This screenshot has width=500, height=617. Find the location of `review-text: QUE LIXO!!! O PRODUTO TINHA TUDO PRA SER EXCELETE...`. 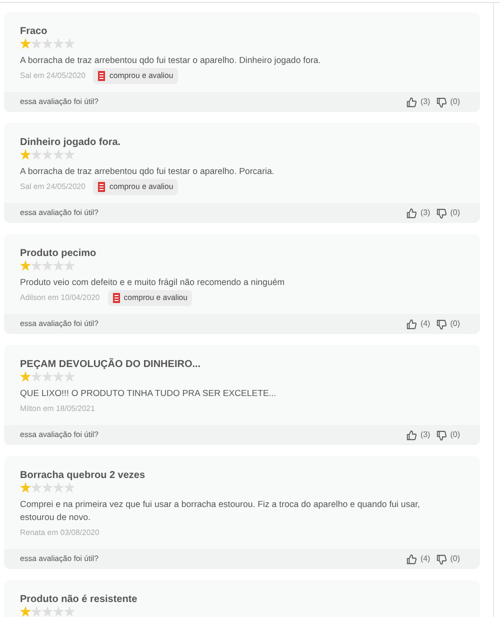

review-text: QUE LIXO!!! O PRODUTO TINHA TUDO PRA SER EXCELETE... is located at coordinates (149, 393).